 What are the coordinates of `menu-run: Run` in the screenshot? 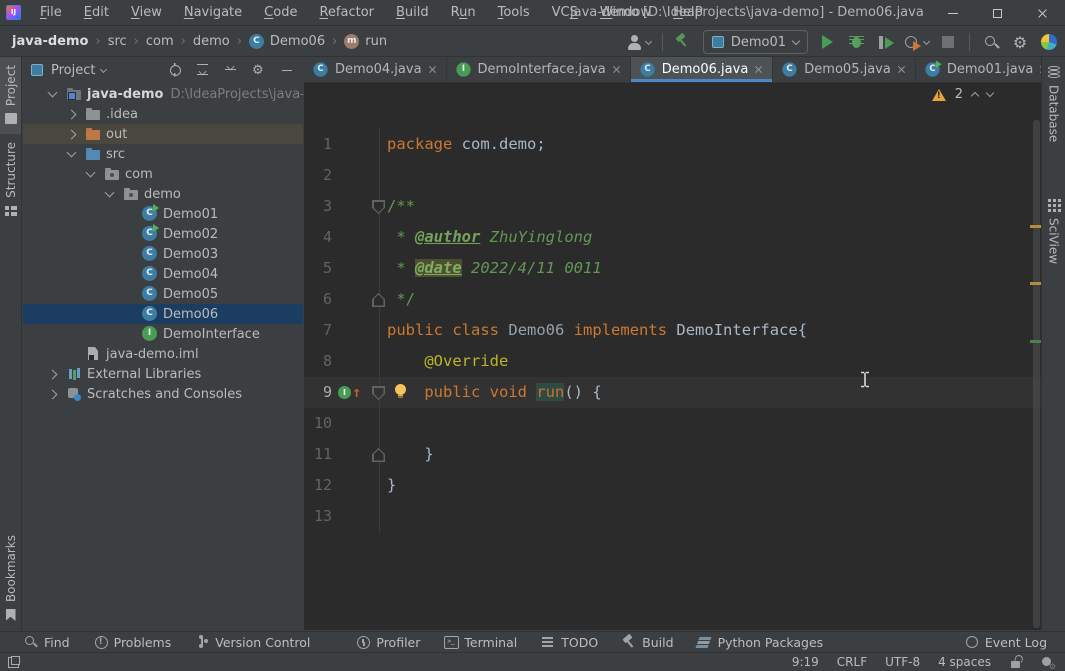 It's located at (463, 12).